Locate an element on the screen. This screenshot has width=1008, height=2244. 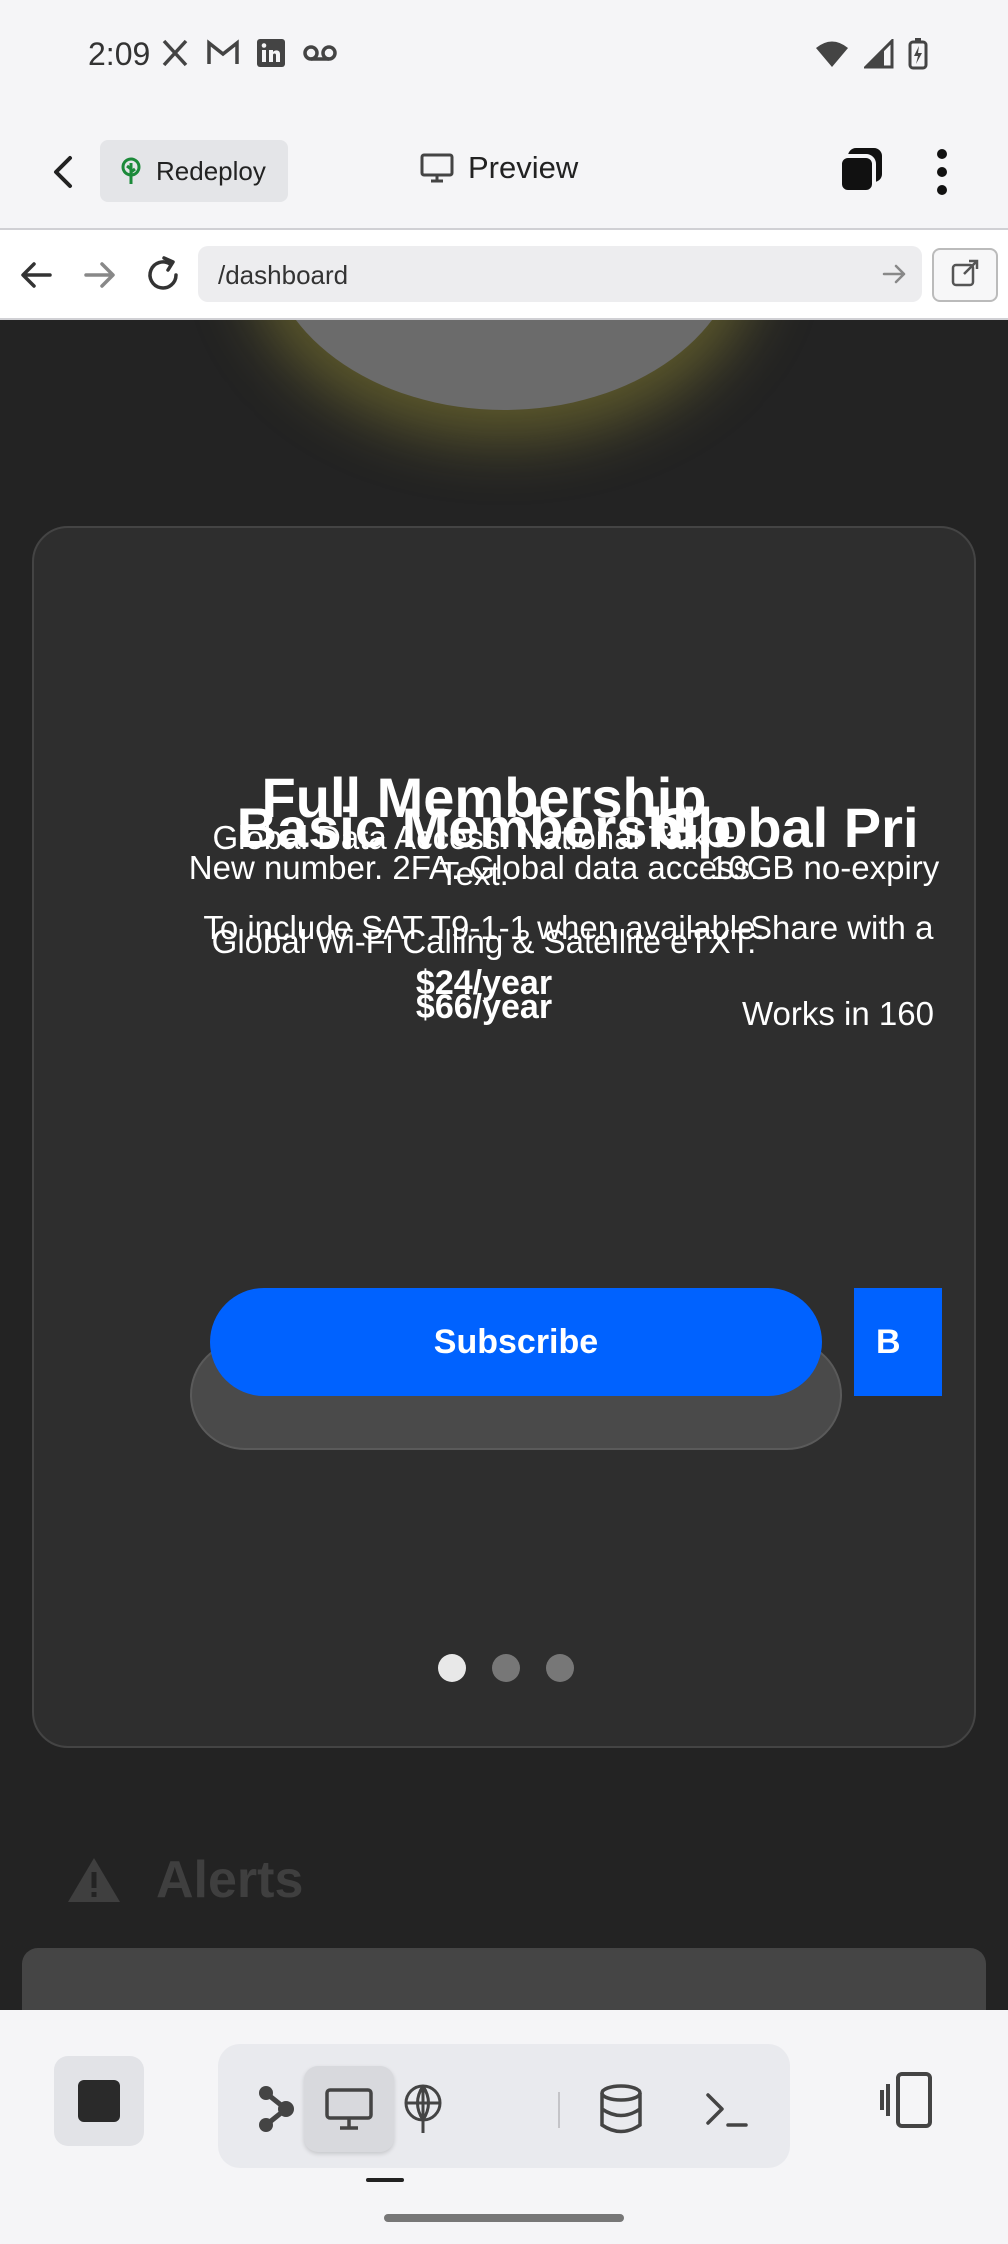
linkedin-icon is located at coordinates (271, 53).